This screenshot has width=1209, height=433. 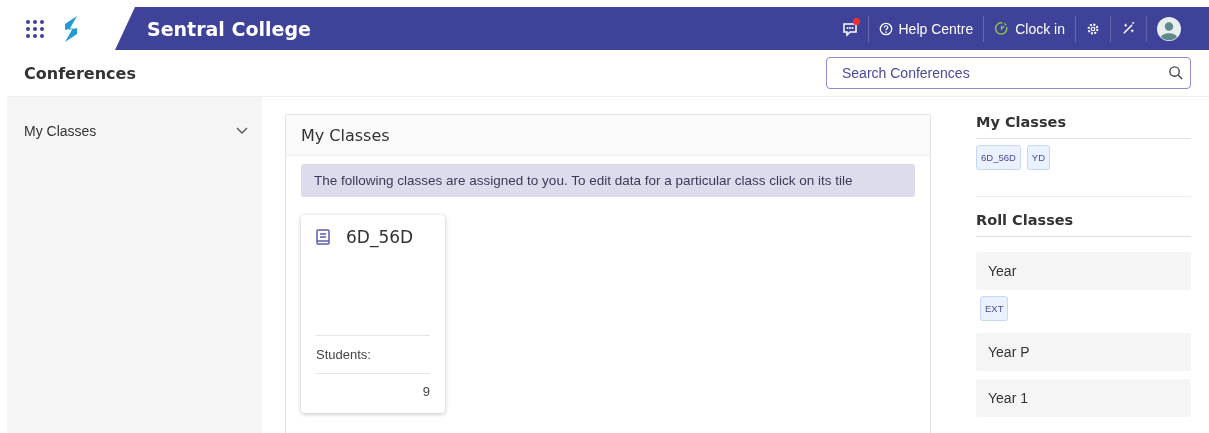 I want to click on book-icon, so click(x=323, y=237).